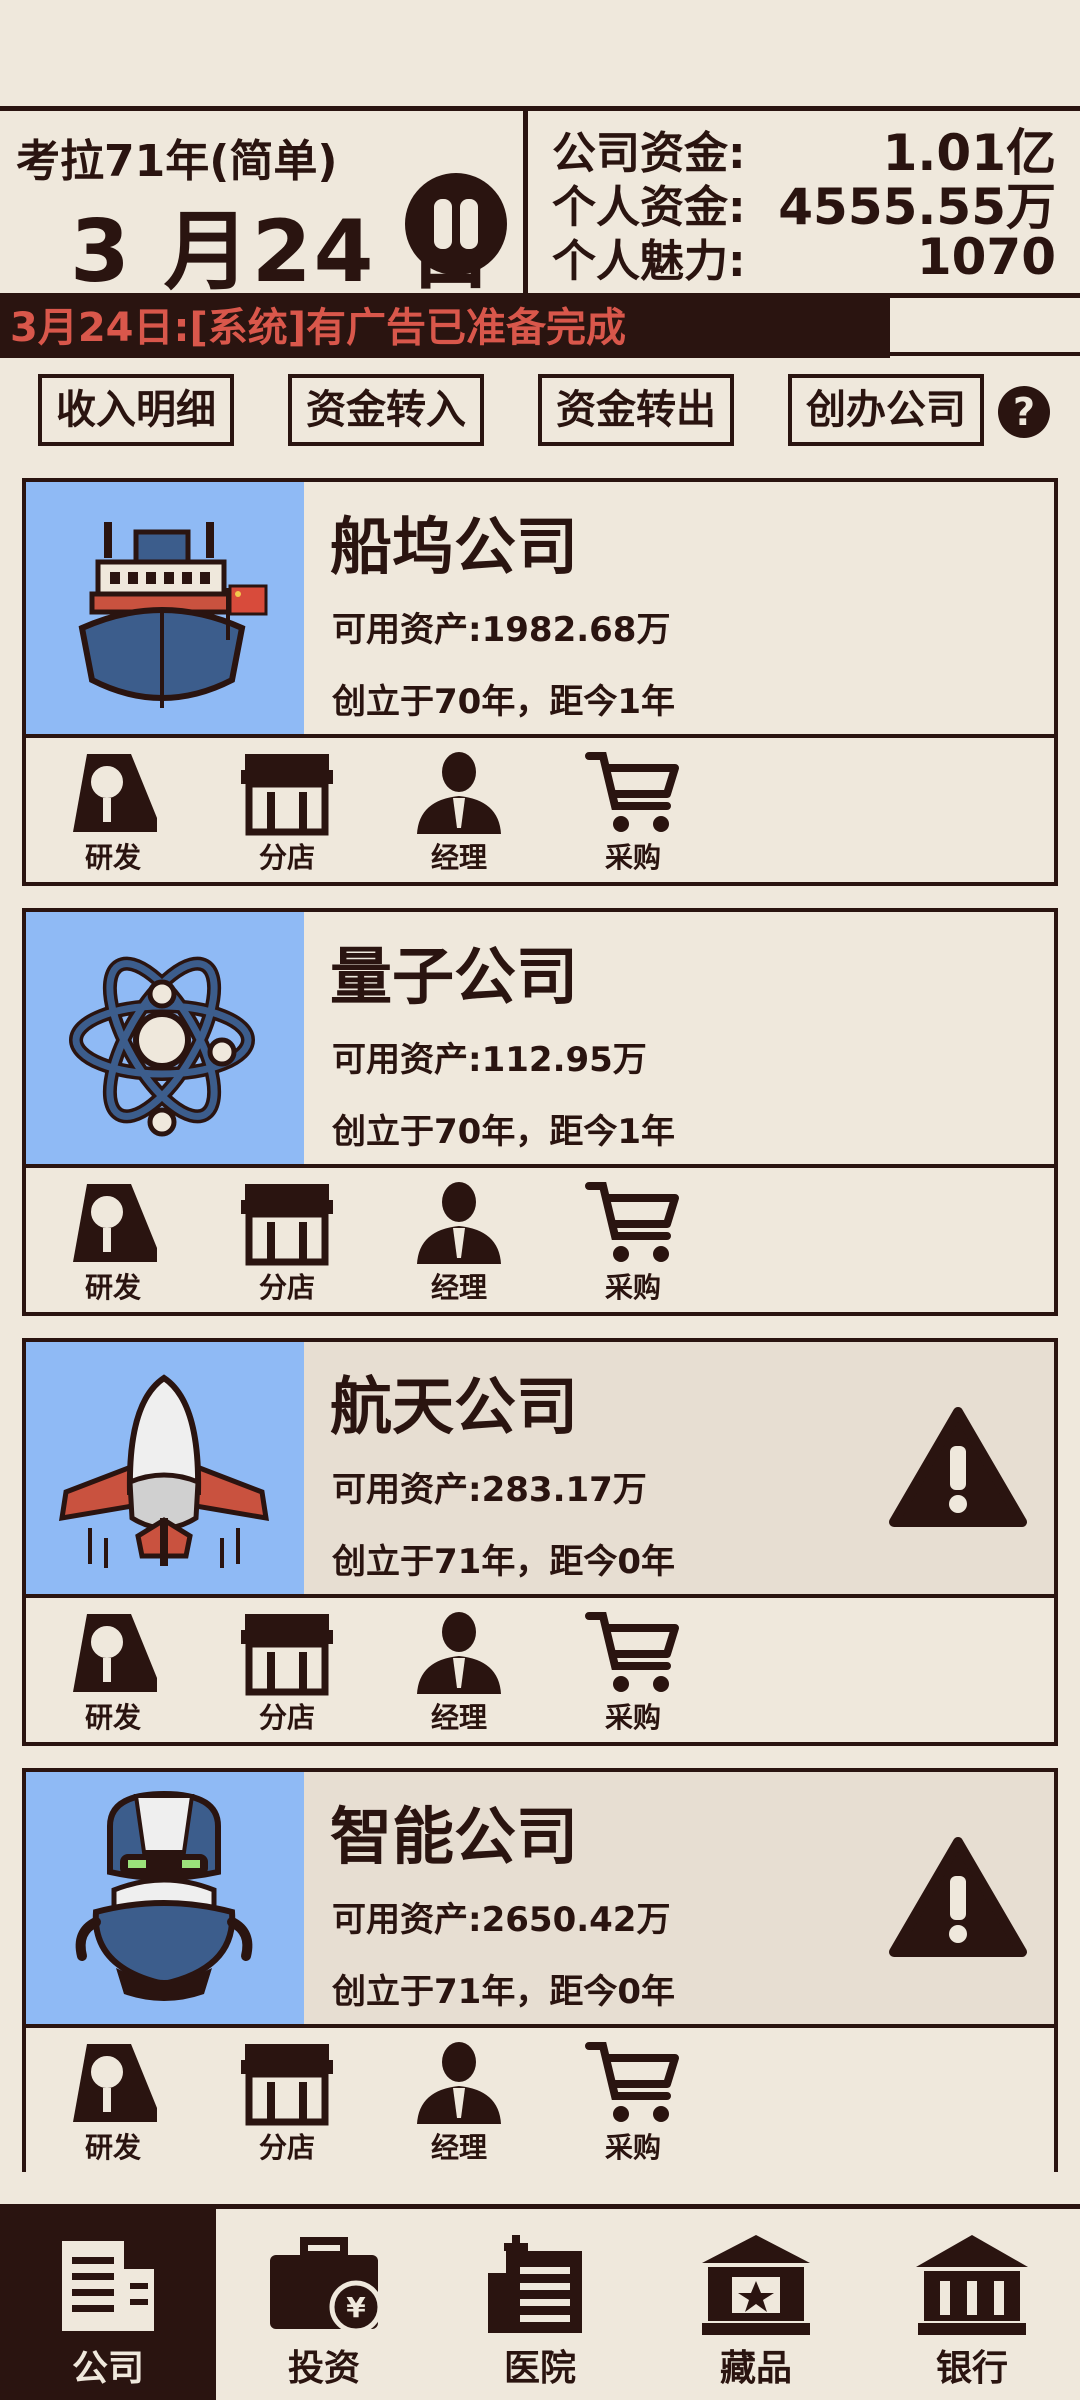  I want to click on pause-button, so click(456, 224).